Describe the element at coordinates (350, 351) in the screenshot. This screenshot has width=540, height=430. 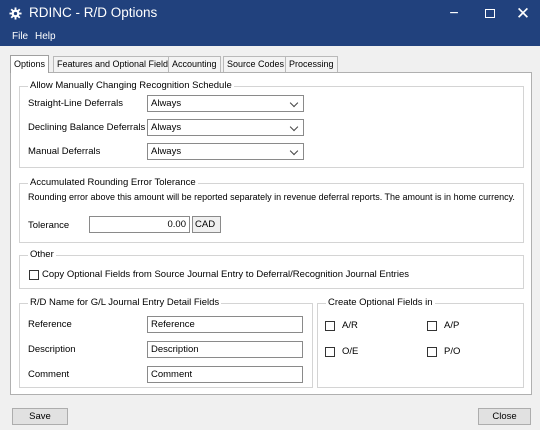
I see `oe-label: O/E` at that location.